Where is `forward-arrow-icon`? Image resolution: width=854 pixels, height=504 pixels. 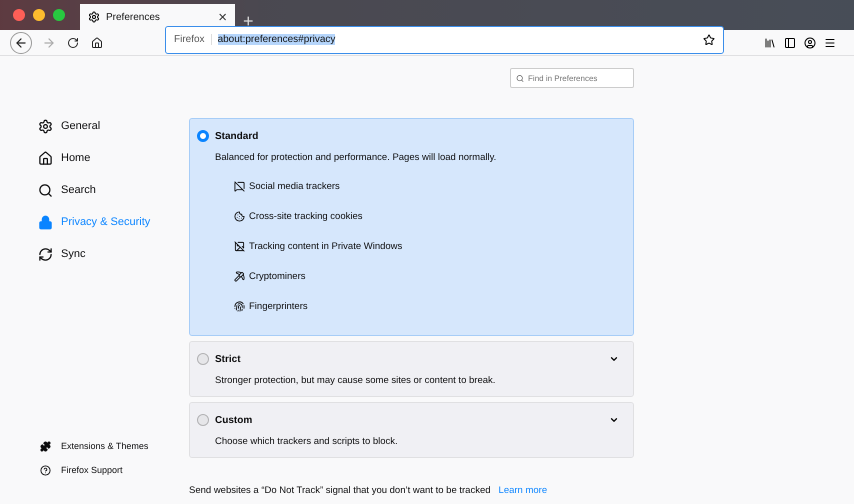 forward-arrow-icon is located at coordinates (49, 43).